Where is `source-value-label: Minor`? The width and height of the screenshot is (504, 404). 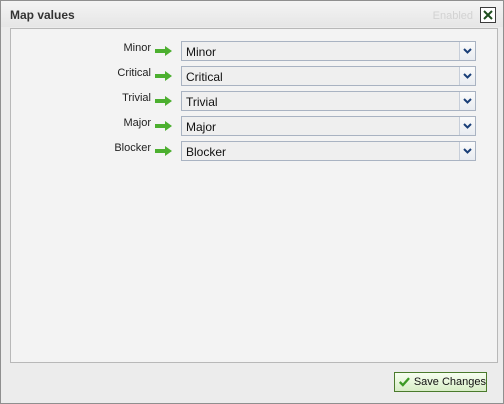
source-value-label: Minor is located at coordinates (137, 48).